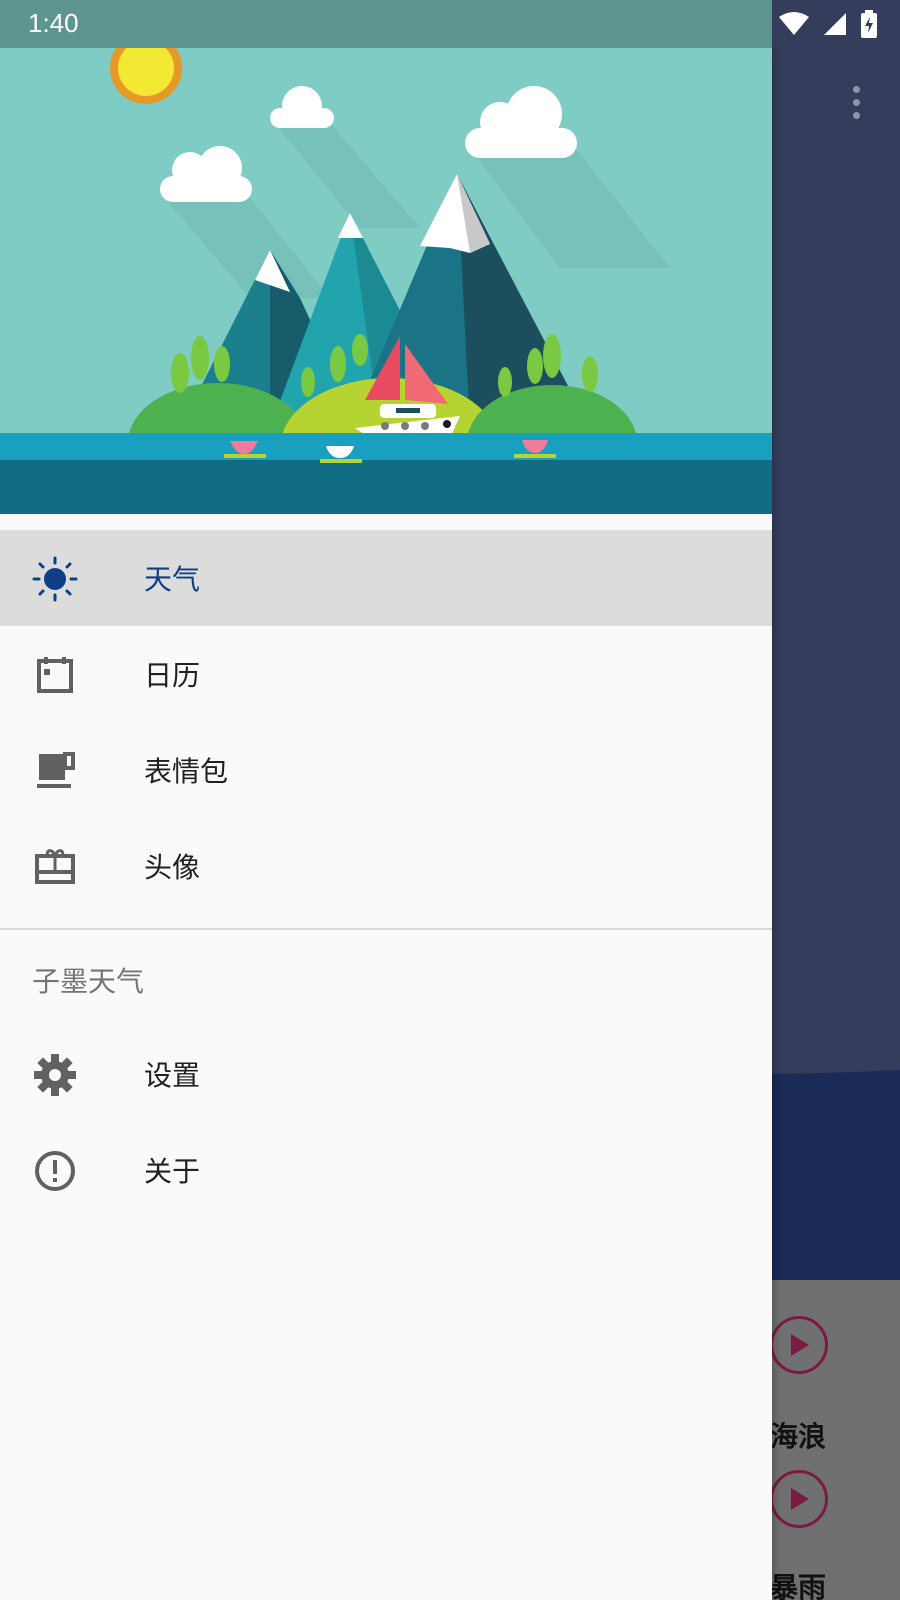 The image size is (900, 1600). Describe the element at coordinates (55, 866) in the screenshot. I see `gift-card-icon` at that location.